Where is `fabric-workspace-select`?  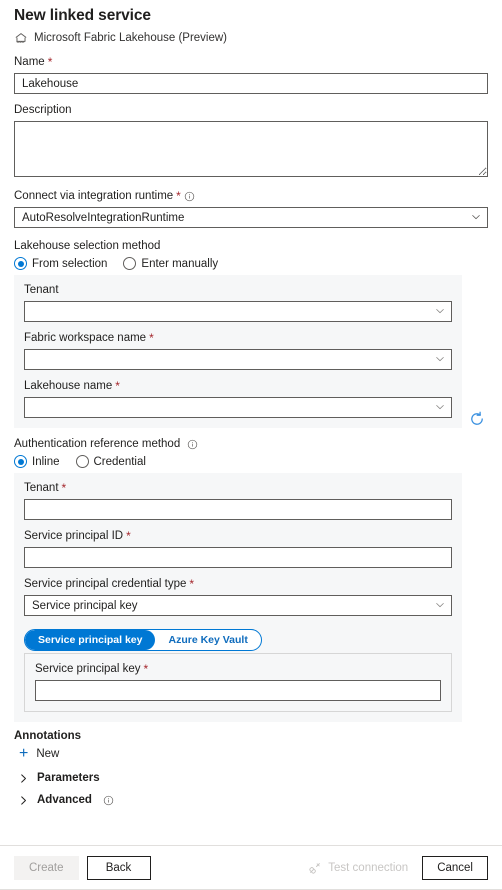 fabric-workspace-select is located at coordinates (238, 359).